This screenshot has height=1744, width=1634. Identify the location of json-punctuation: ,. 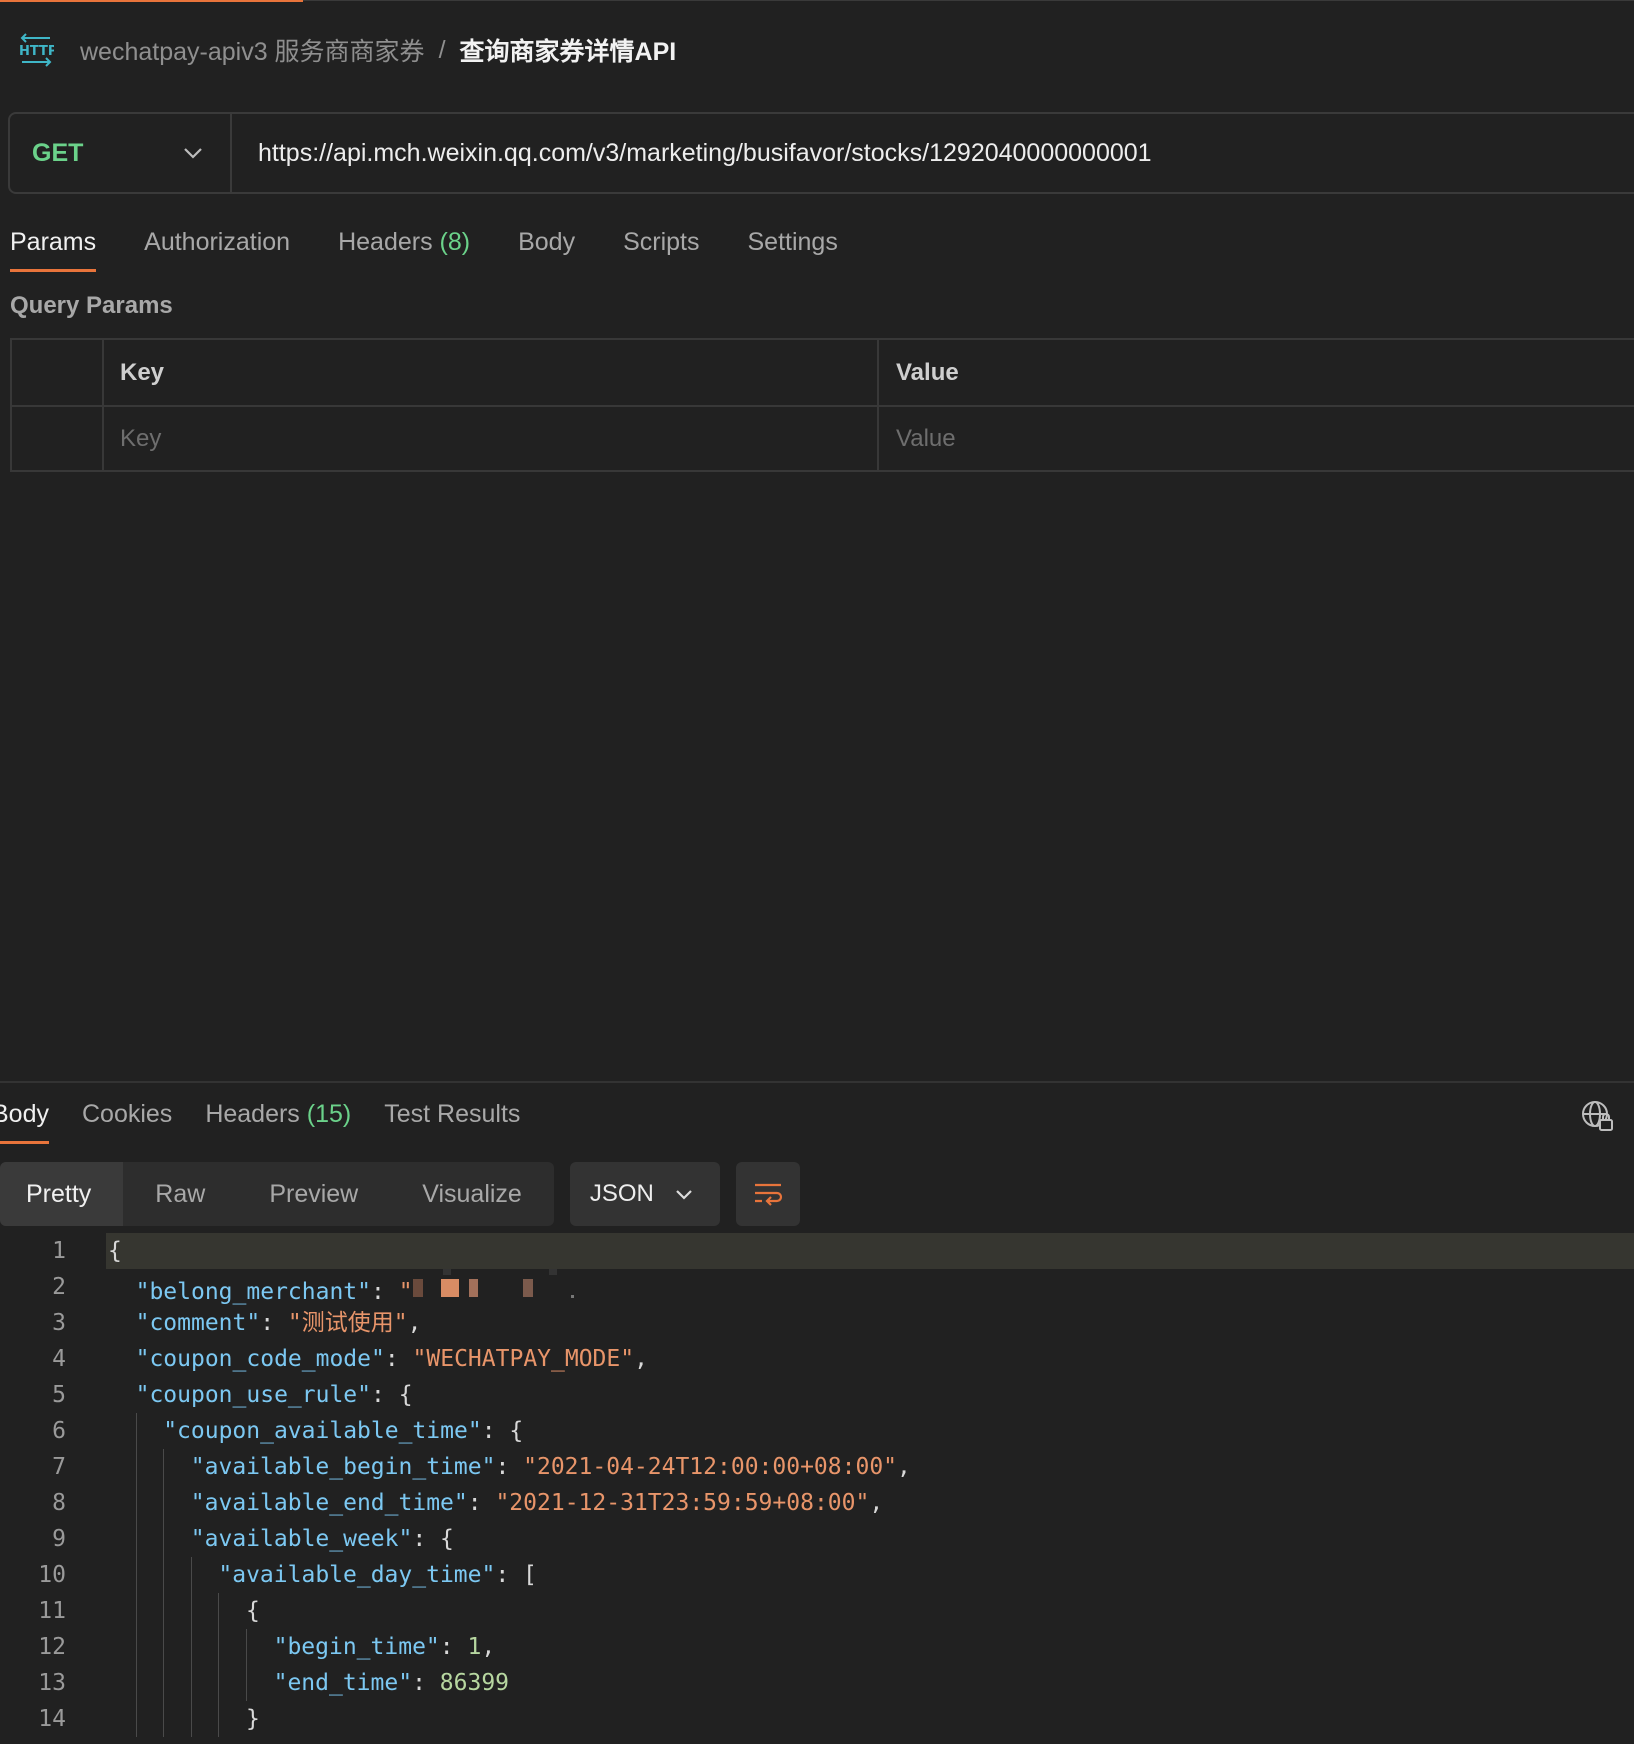
(904, 1467).